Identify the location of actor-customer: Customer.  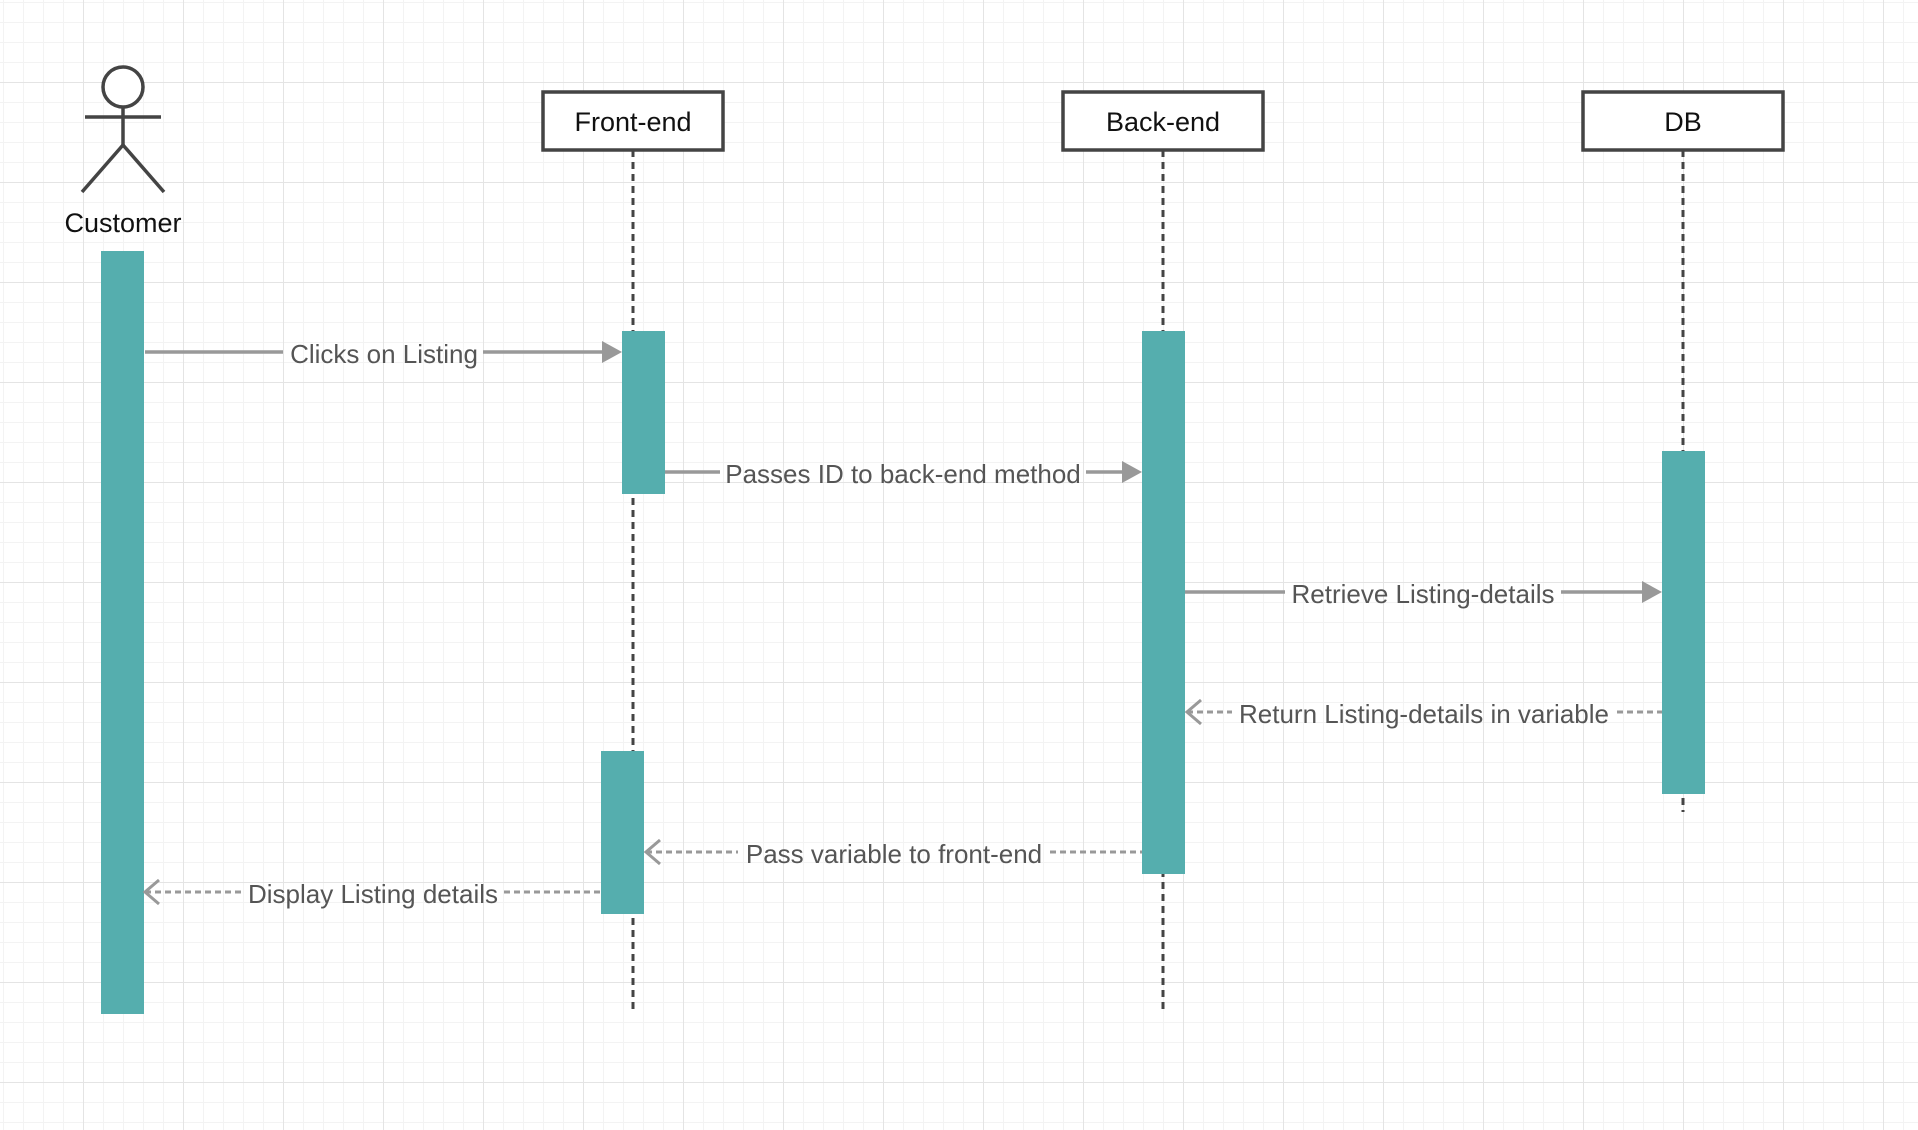
(123, 151).